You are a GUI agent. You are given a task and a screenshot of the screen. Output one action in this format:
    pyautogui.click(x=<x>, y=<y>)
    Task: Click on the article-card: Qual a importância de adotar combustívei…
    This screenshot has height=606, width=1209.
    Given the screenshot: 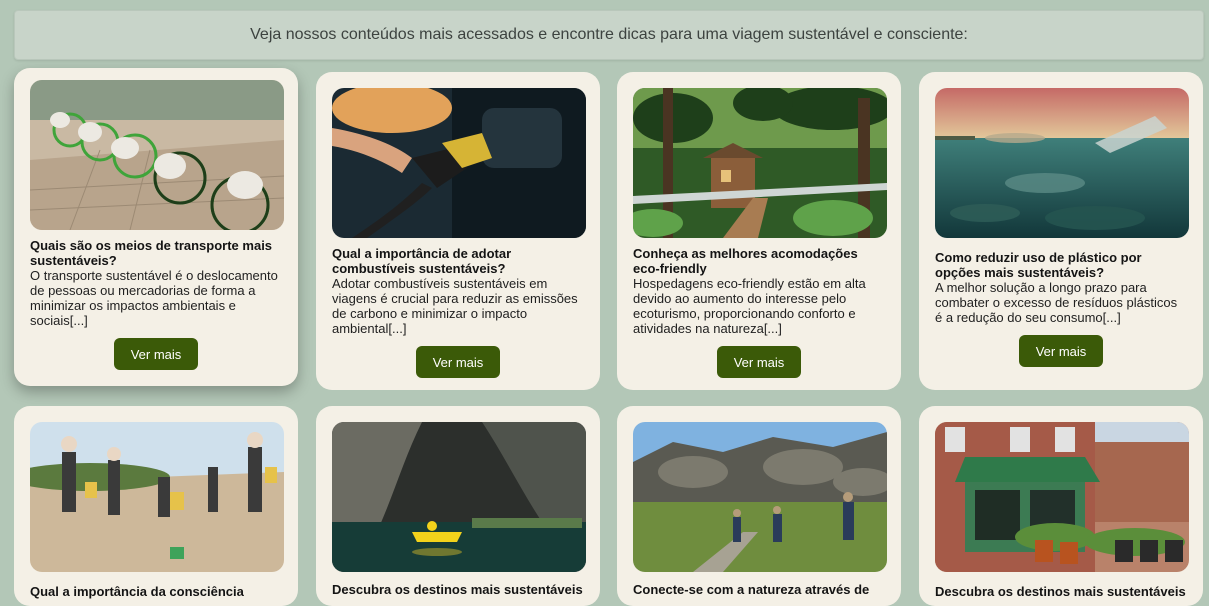 What is the action you would take?
    pyautogui.click(x=458, y=231)
    